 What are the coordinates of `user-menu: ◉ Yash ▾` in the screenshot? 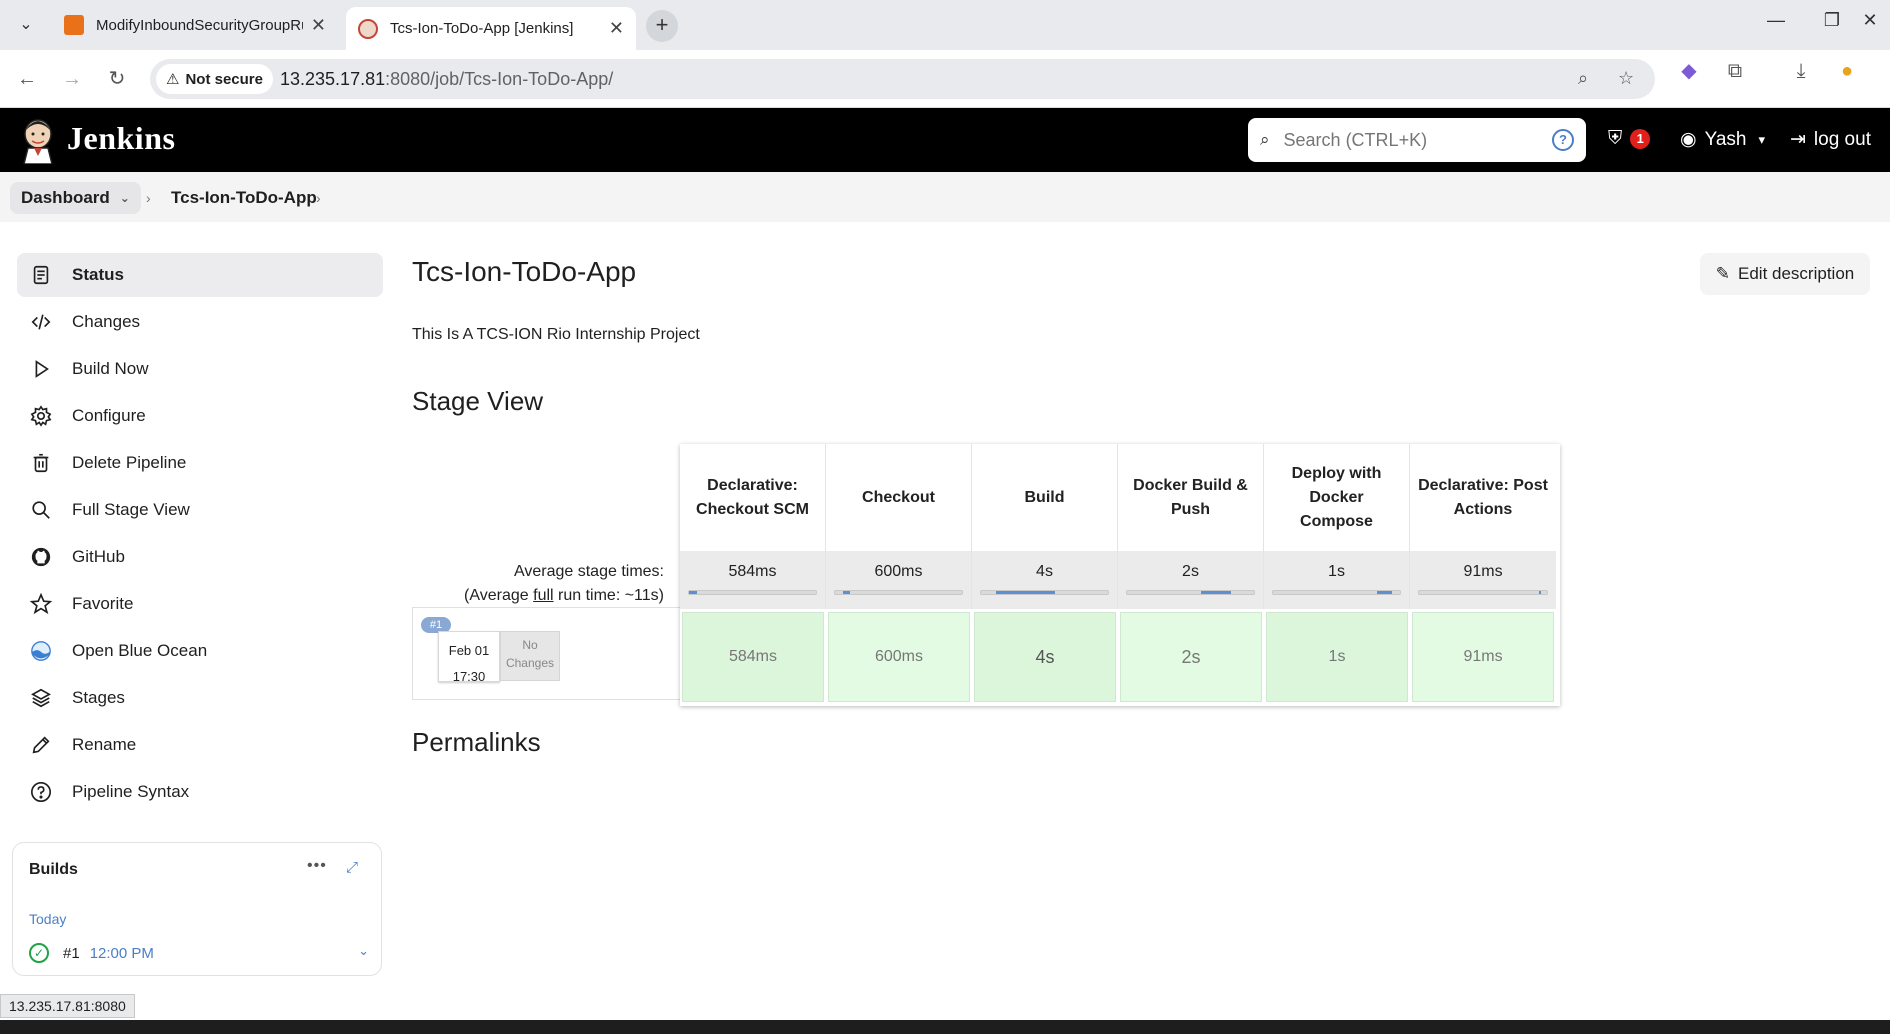 It's located at (1722, 139).